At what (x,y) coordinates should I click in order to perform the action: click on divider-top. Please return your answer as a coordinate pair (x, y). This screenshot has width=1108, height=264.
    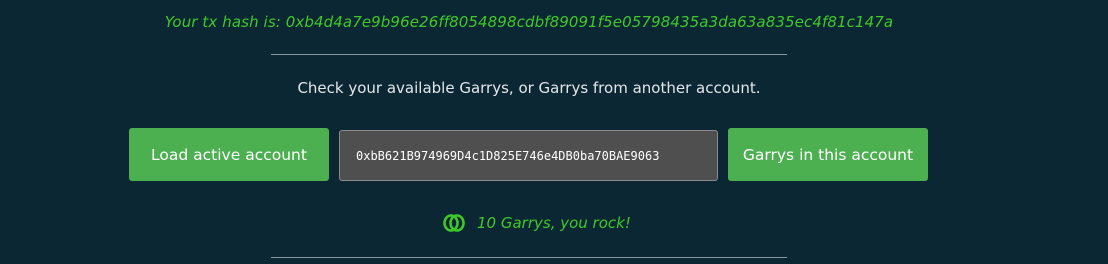
    Looking at the image, I should click on (529, 54).